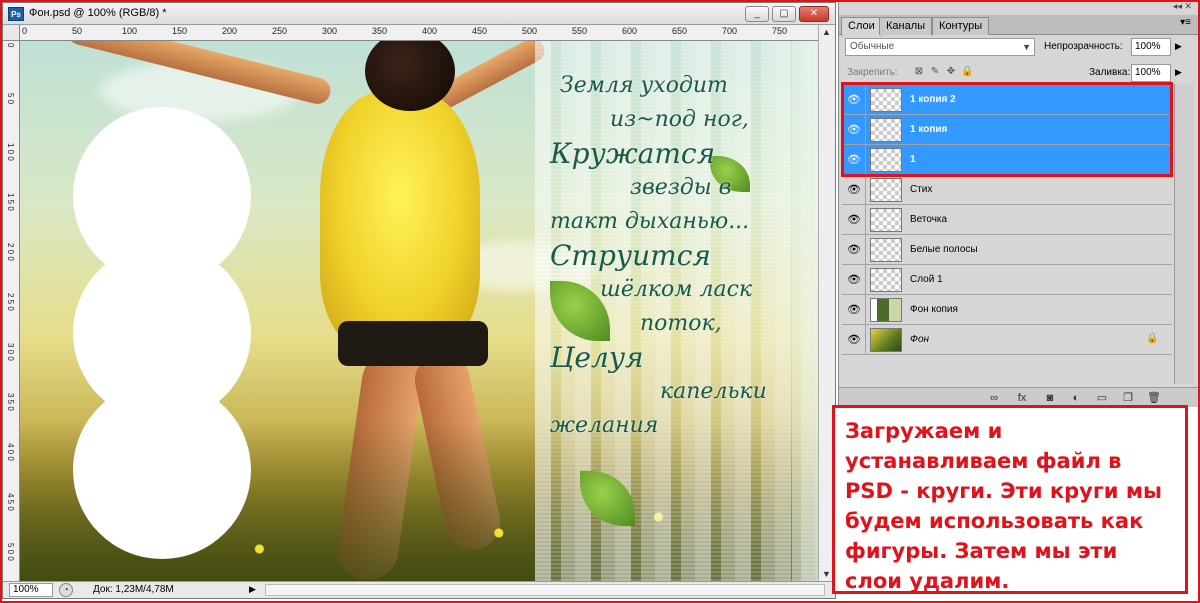 The width and height of the screenshot is (1200, 603). I want to click on layer-row: 👁 Фон 🔒, so click(1007, 340).